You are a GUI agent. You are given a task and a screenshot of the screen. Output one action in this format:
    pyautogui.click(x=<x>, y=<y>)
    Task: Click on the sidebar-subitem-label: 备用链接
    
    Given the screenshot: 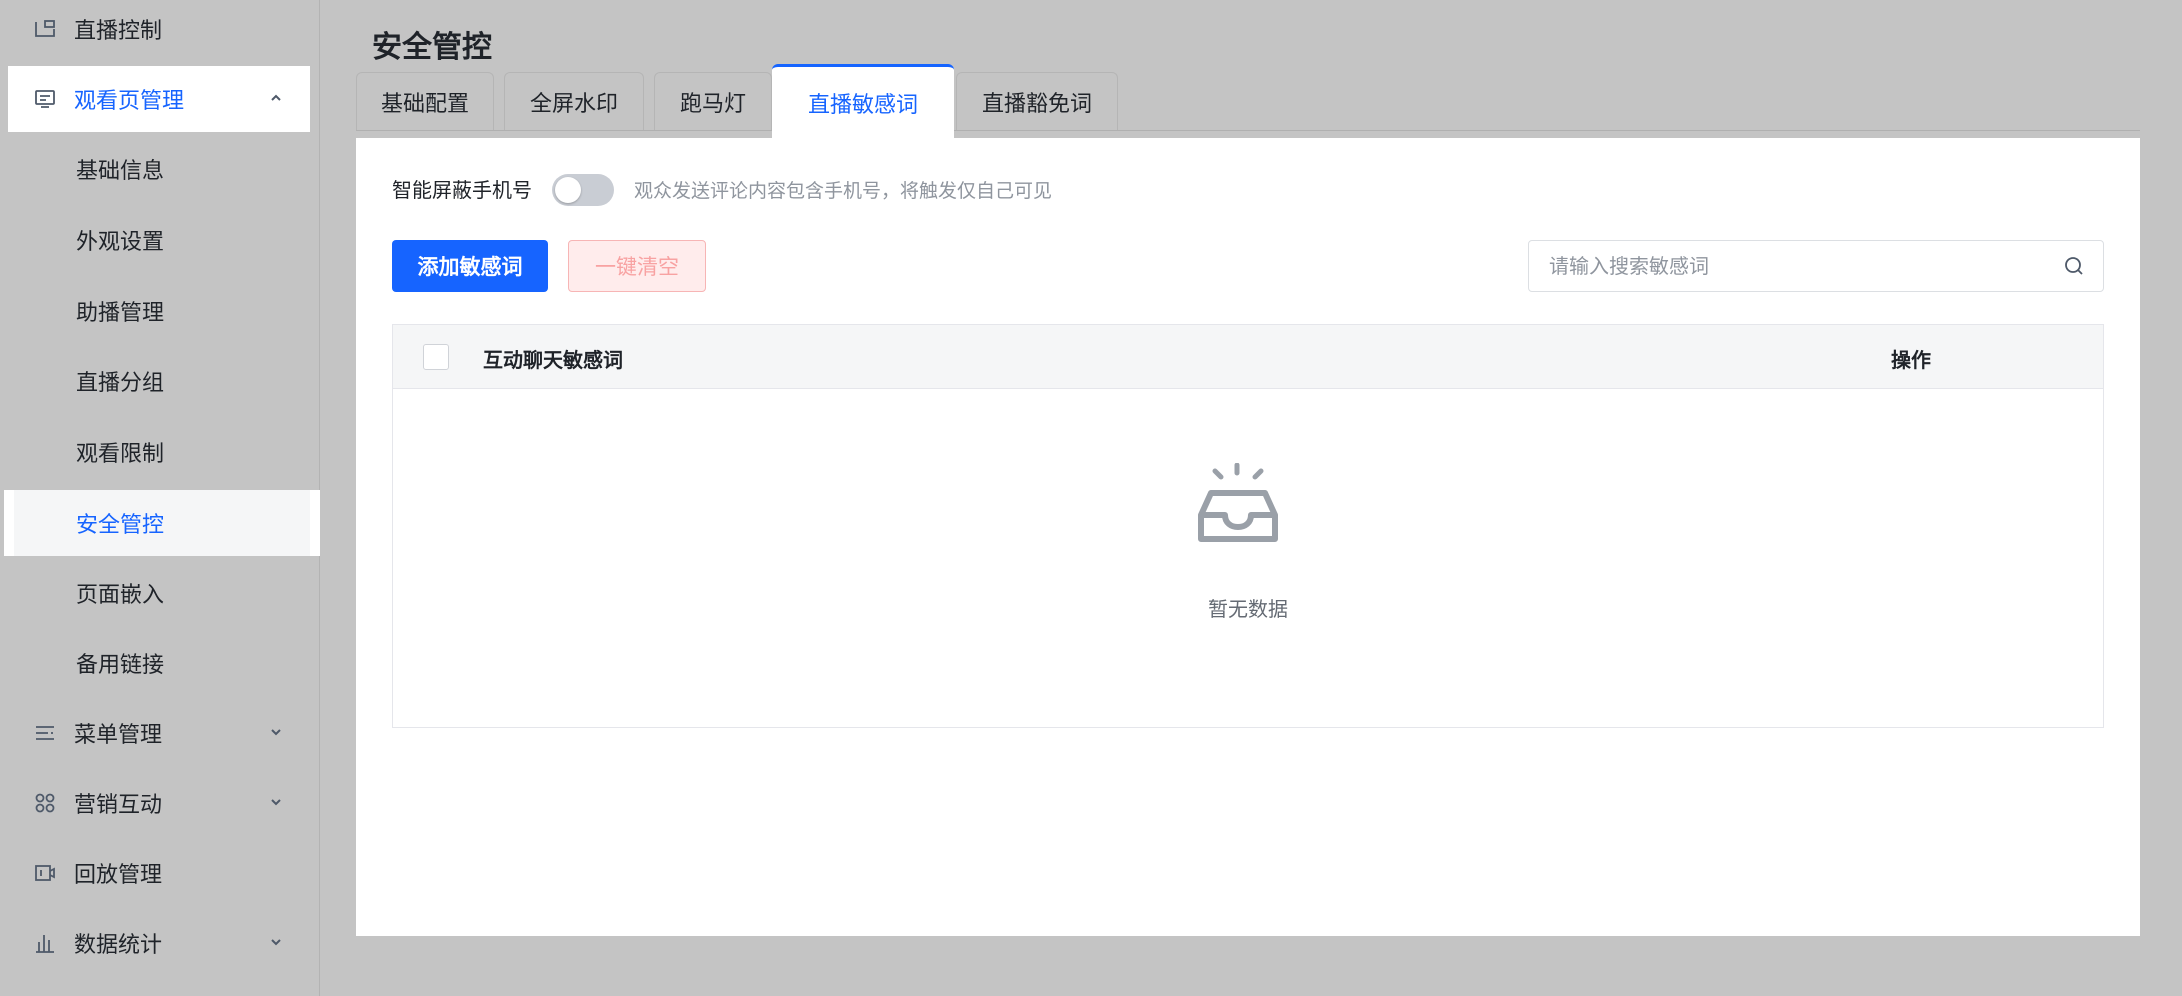 What is the action you would take?
    pyautogui.click(x=120, y=665)
    